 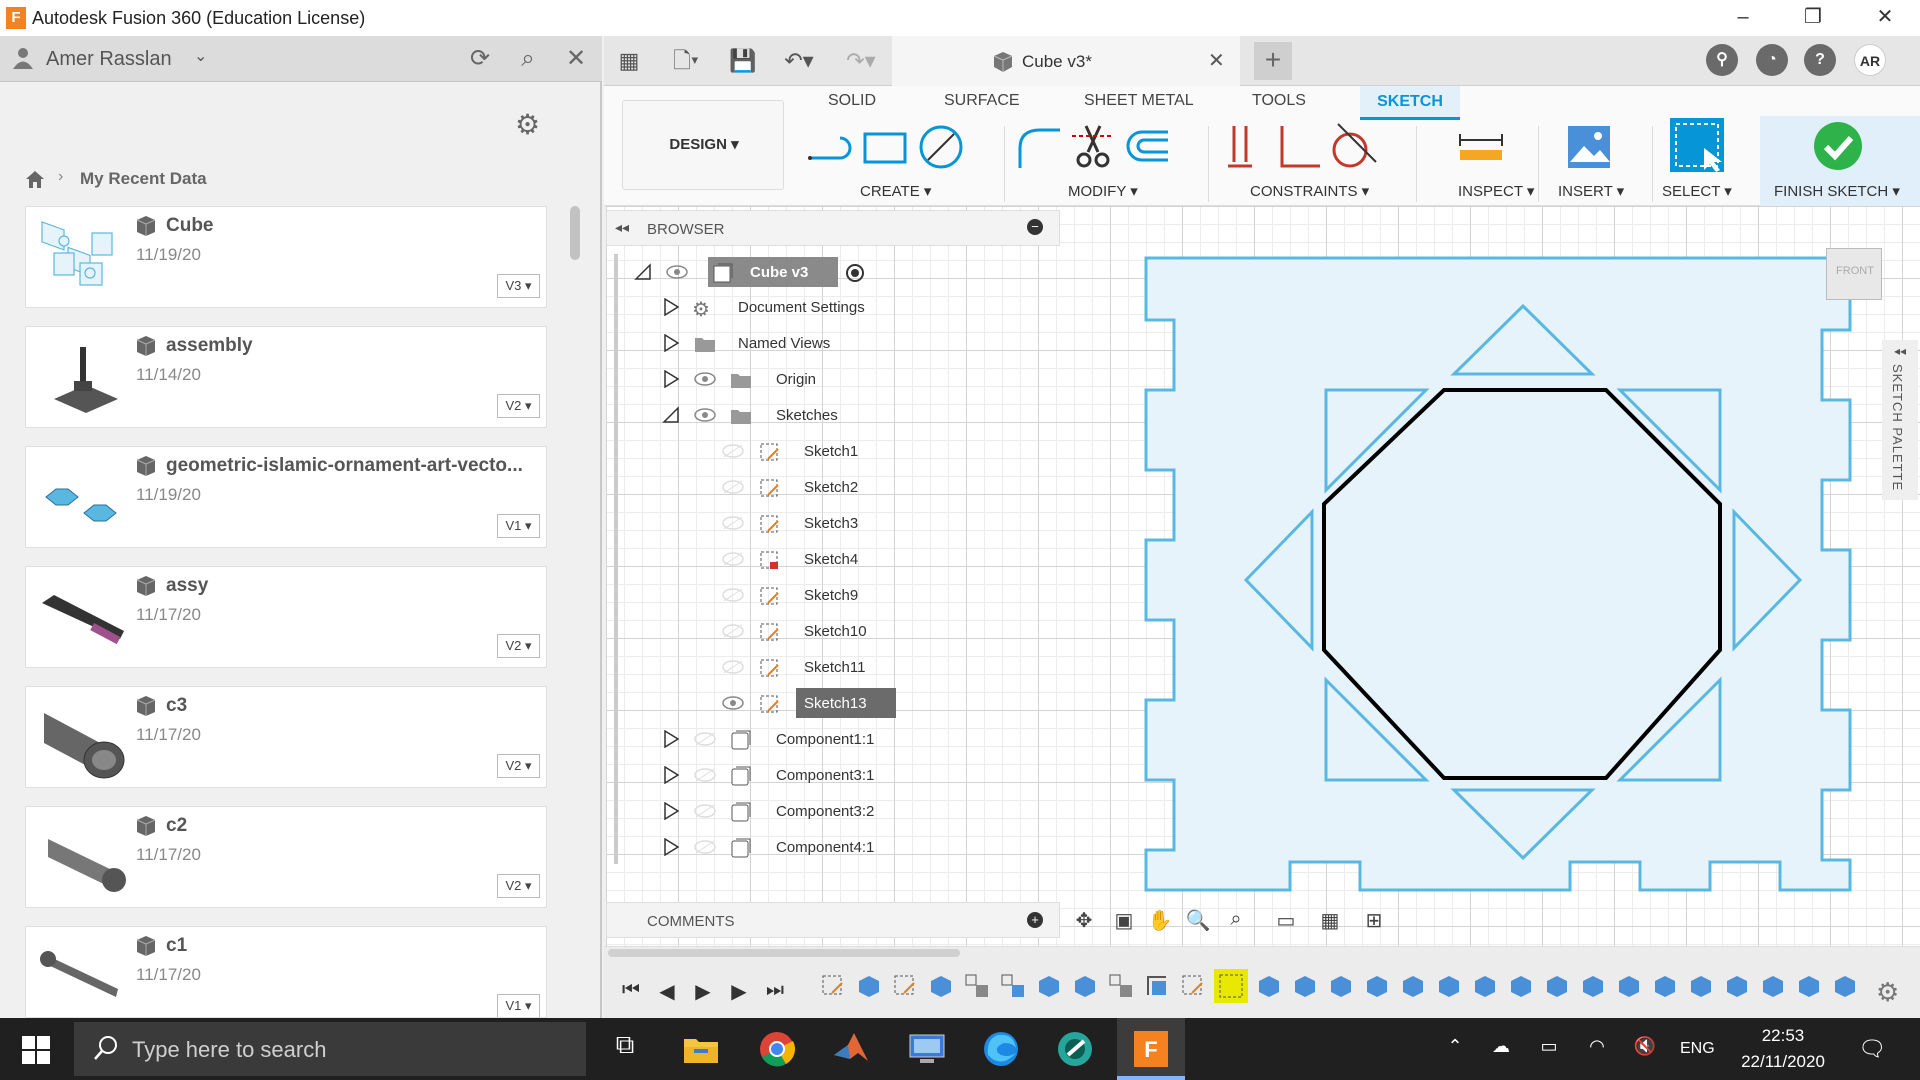 I want to click on new-tab-button: +, so click(x=1273, y=61).